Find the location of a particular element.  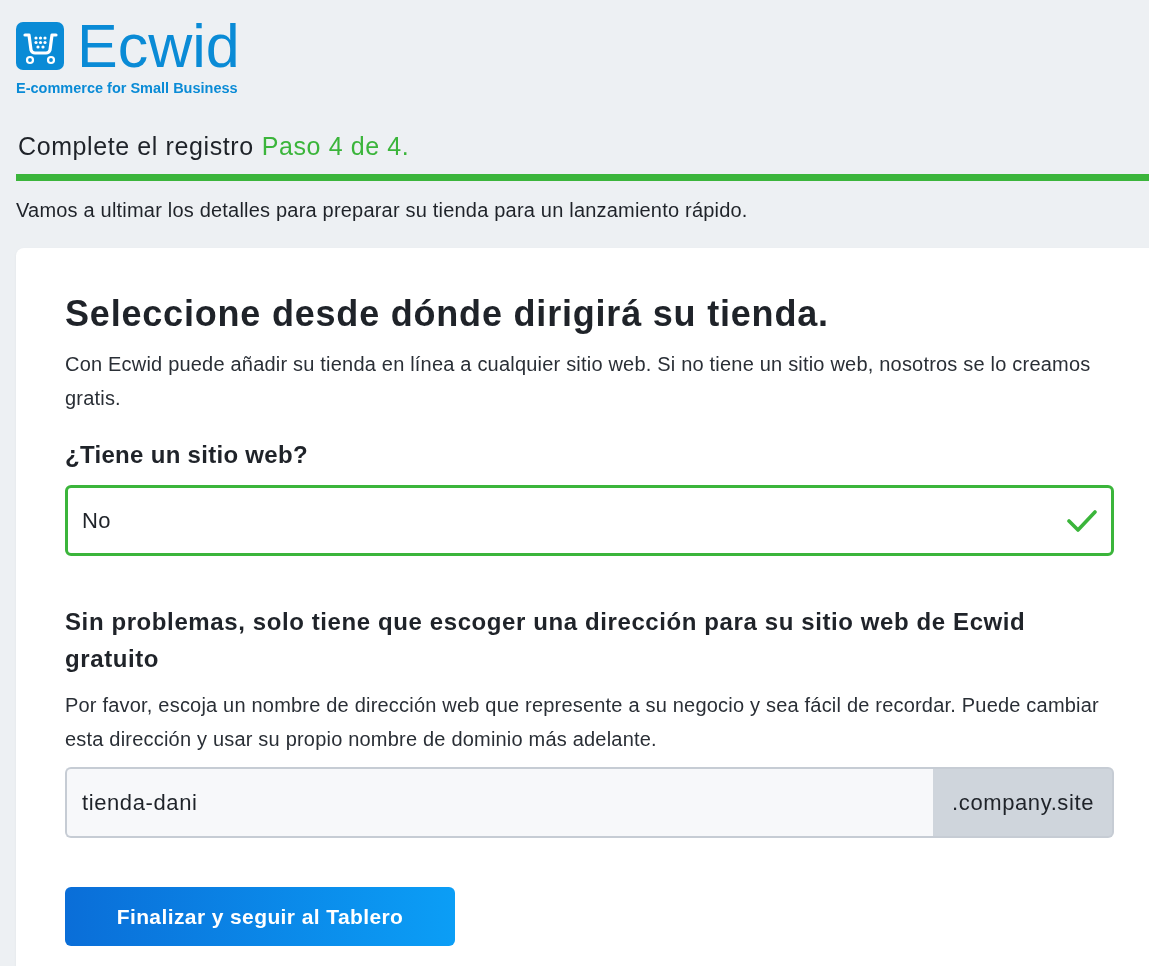

card-description: Con Ecwid puede añadir su tienda en línea a cualquier sitio web. Si no tiene un sitio web, nosotros se lo creamos gratis. is located at coordinates (578, 381).